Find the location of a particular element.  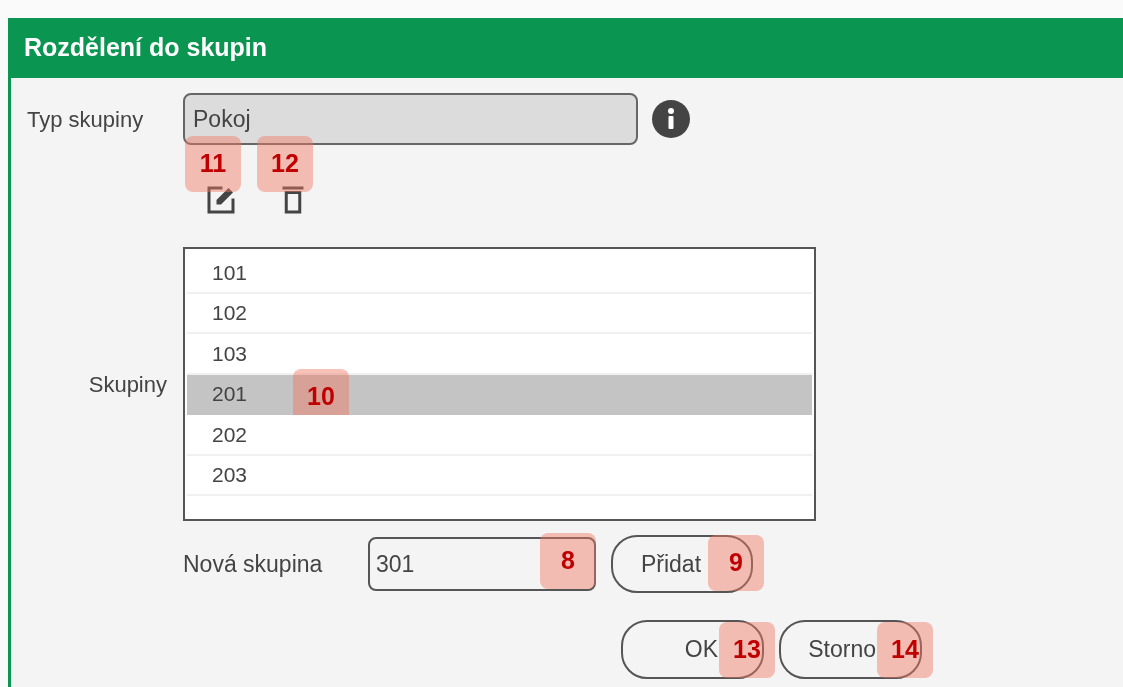

list-label: Skupiny is located at coordinates (127, 384).